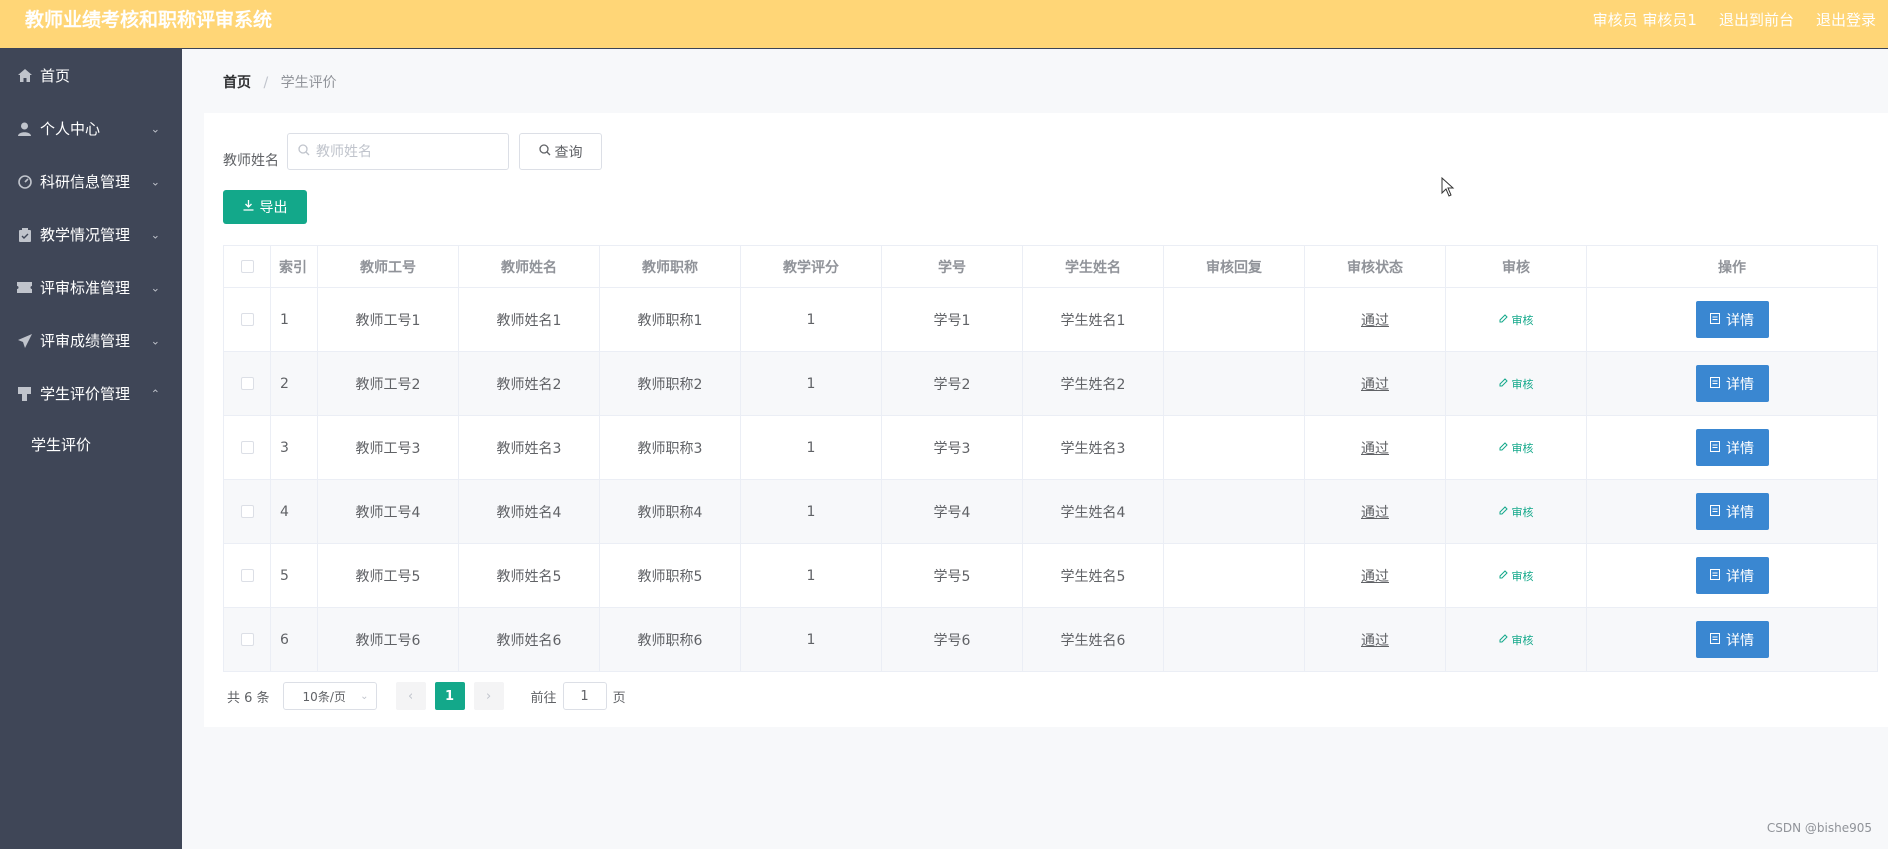 The width and height of the screenshot is (1888, 849). Describe the element at coordinates (24, 181) in the screenshot. I see `gauge-icon` at that location.